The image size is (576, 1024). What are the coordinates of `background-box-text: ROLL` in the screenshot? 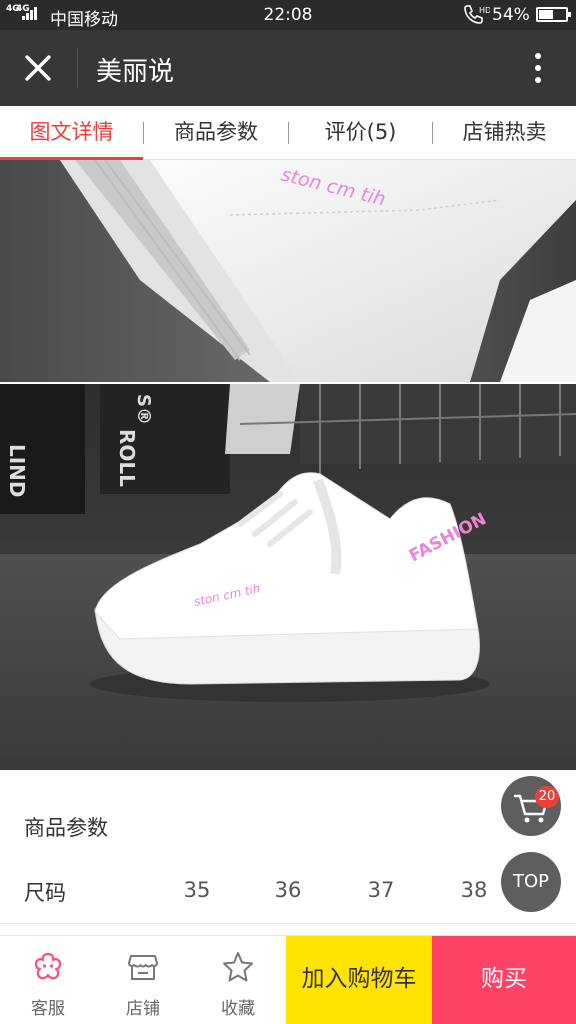 It's located at (127, 458).